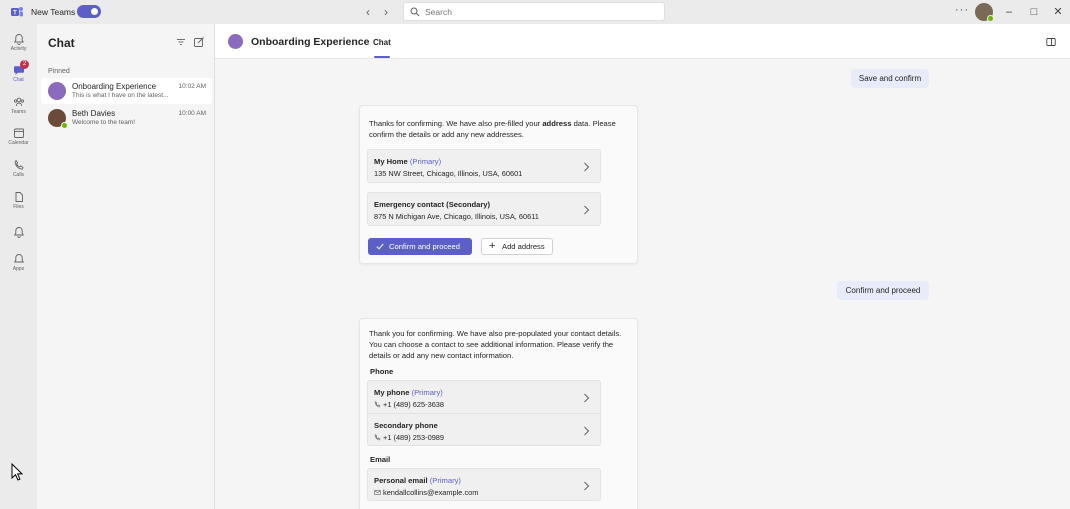 This screenshot has width=1070, height=509. I want to click on plus-icon: +, so click(492, 246).